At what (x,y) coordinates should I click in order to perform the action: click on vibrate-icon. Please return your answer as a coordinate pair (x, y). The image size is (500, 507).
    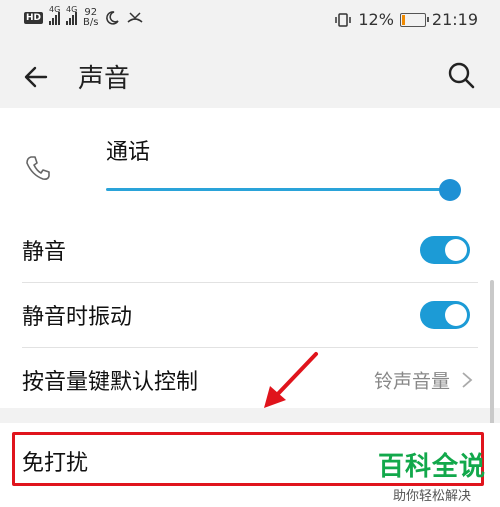
    Looking at the image, I should click on (343, 19).